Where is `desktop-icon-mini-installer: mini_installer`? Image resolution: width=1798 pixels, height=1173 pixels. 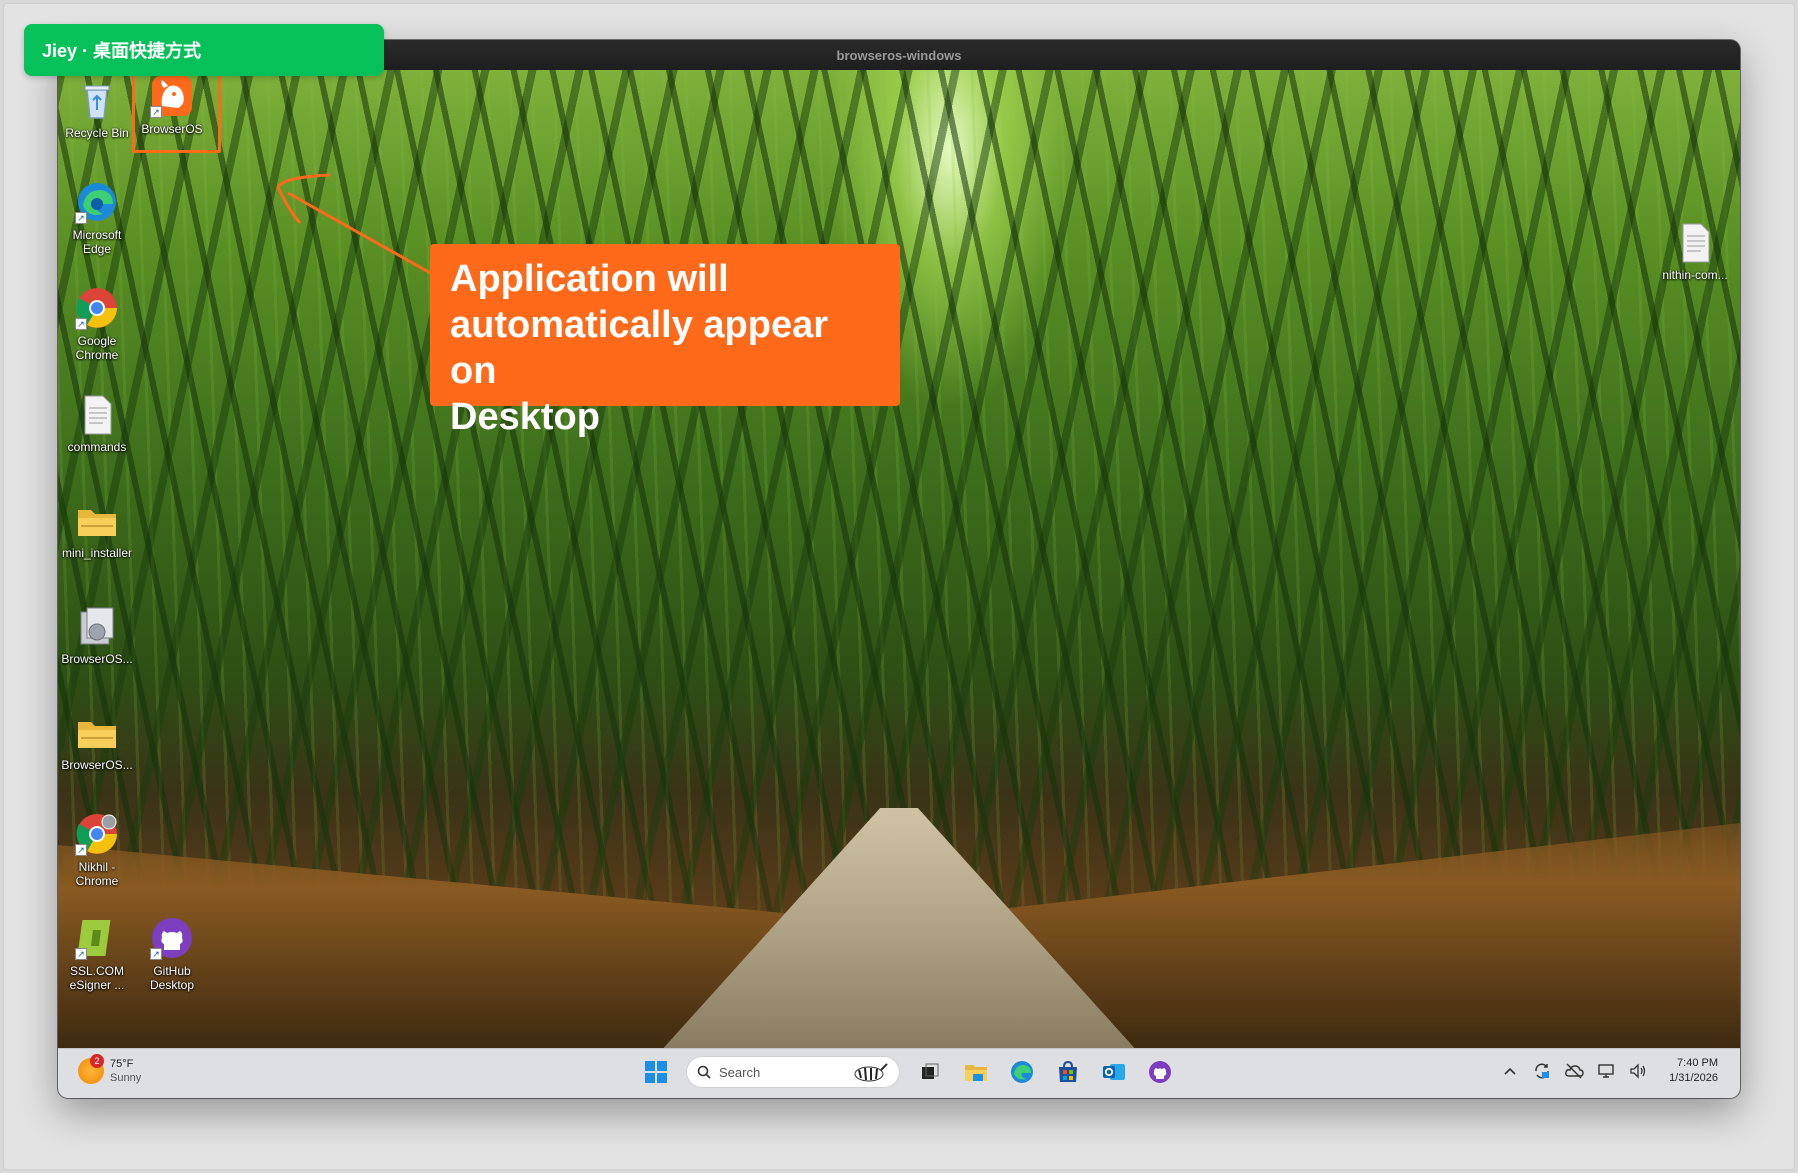
desktop-icon-mini-installer: mini_installer is located at coordinates (97, 529).